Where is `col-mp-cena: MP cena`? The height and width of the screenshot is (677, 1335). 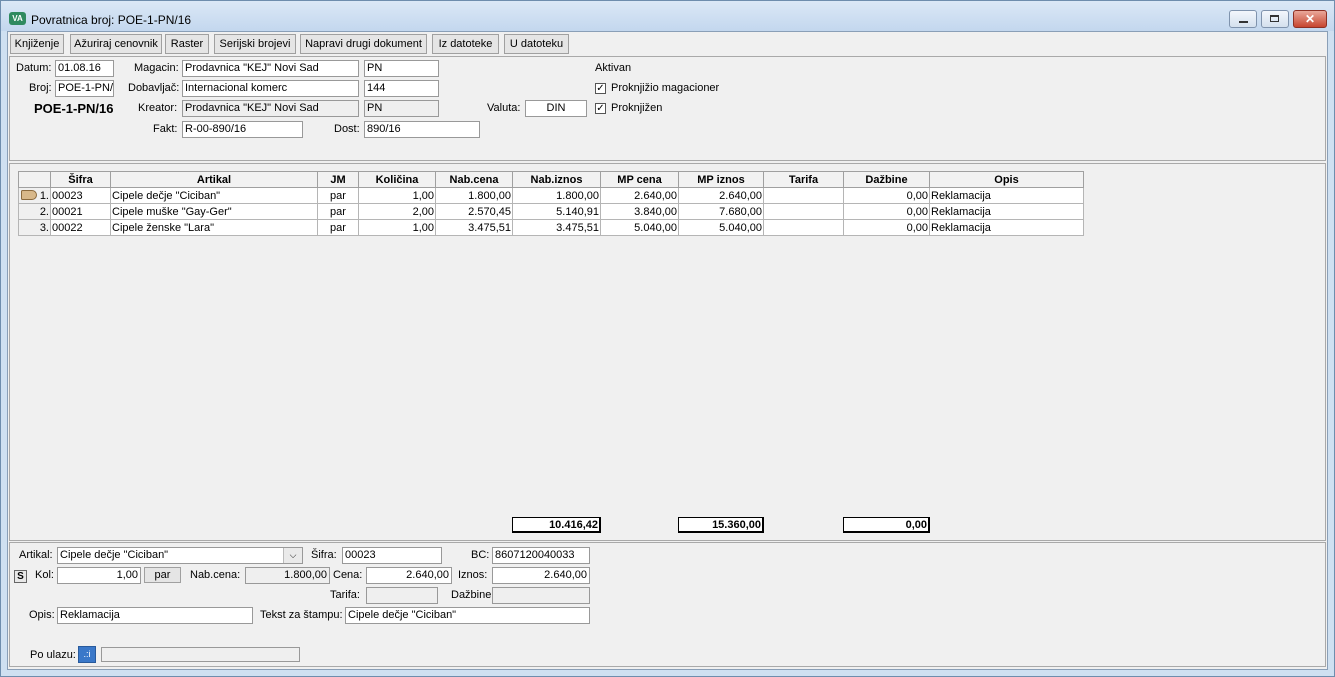 col-mp-cena: MP cena is located at coordinates (639, 179).